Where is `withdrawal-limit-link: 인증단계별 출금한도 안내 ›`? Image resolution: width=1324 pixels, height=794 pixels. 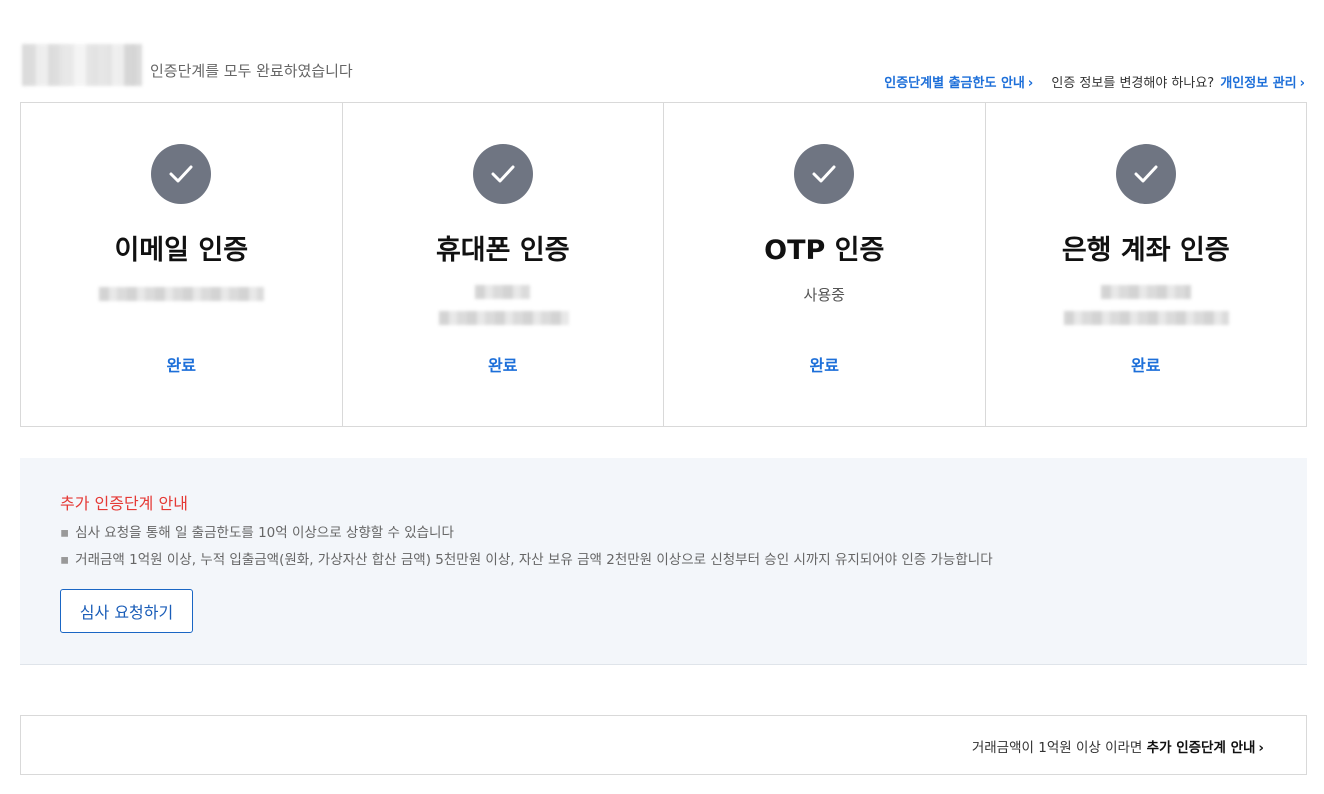 withdrawal-limit-link: 인증단계별 출금한도 안내 › is located at coordinates (958, 83).